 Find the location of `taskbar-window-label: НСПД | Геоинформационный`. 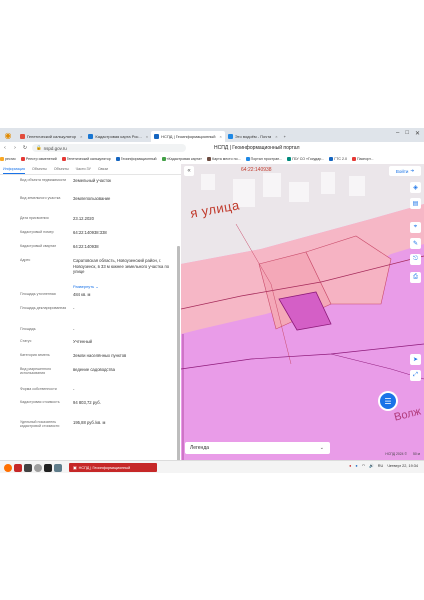

taskbar-window-label: НСПД | Геоинформационный is located at coordinates (104, 467).